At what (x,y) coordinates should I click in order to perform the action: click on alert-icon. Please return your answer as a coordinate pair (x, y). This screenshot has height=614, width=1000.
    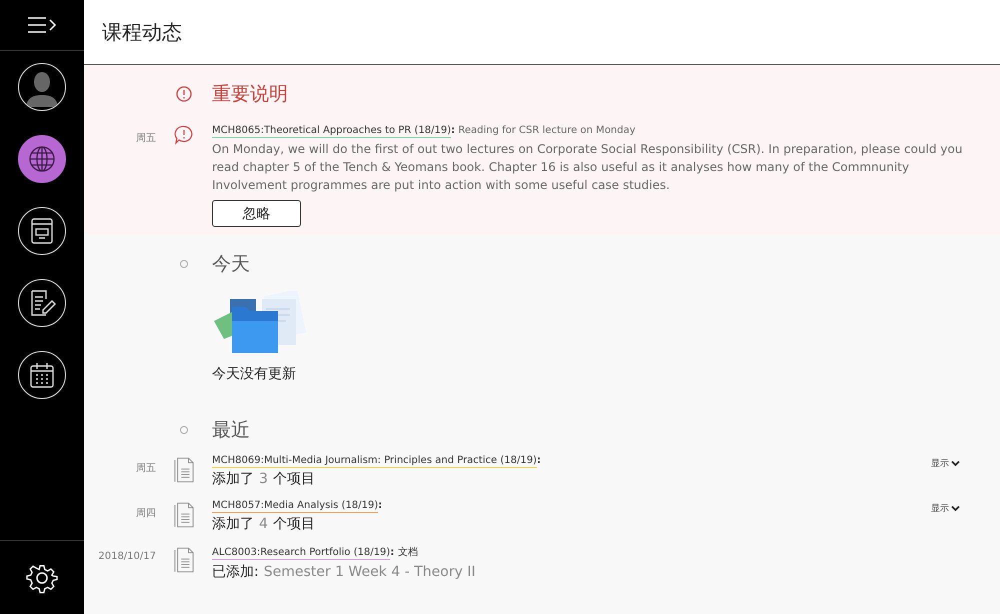
    Looking at the image, I should click on (184, 94).